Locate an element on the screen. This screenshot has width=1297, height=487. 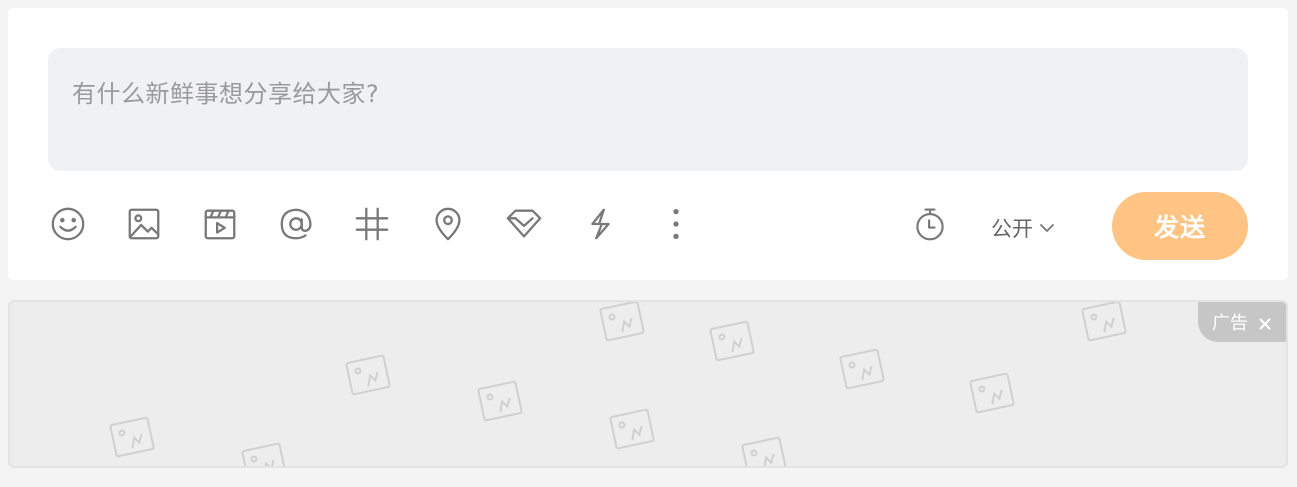
visibility-label: 公开 is located at coordinates (1012, 229).